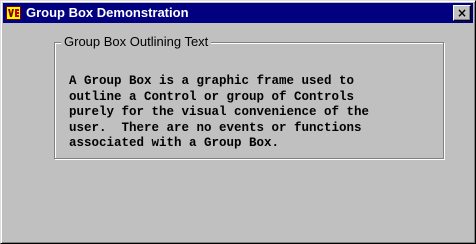 Image resolution: width=476 pixels, height=244 pixels. What do you see at coordinates (238, 13) in the screenshot?
I see `title-bar: Group Box Demonstration ×` at bounding box center [238, 13].